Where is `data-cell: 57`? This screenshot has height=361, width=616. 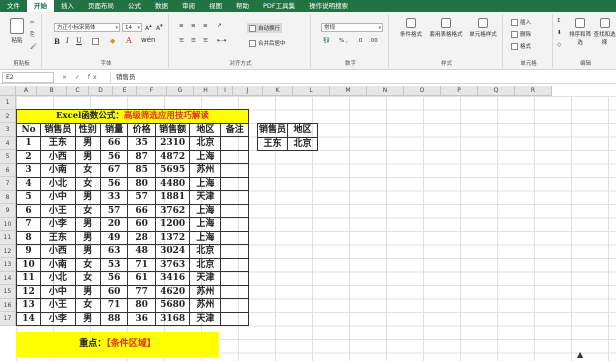
data-cell: 57 is located at coordinates (114, 210).